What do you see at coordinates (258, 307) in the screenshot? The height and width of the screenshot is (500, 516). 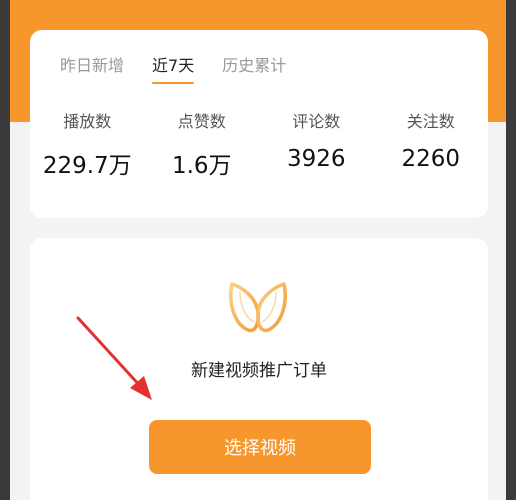 I see `butterfly-logo-icon` at bounding box center [258, 307].